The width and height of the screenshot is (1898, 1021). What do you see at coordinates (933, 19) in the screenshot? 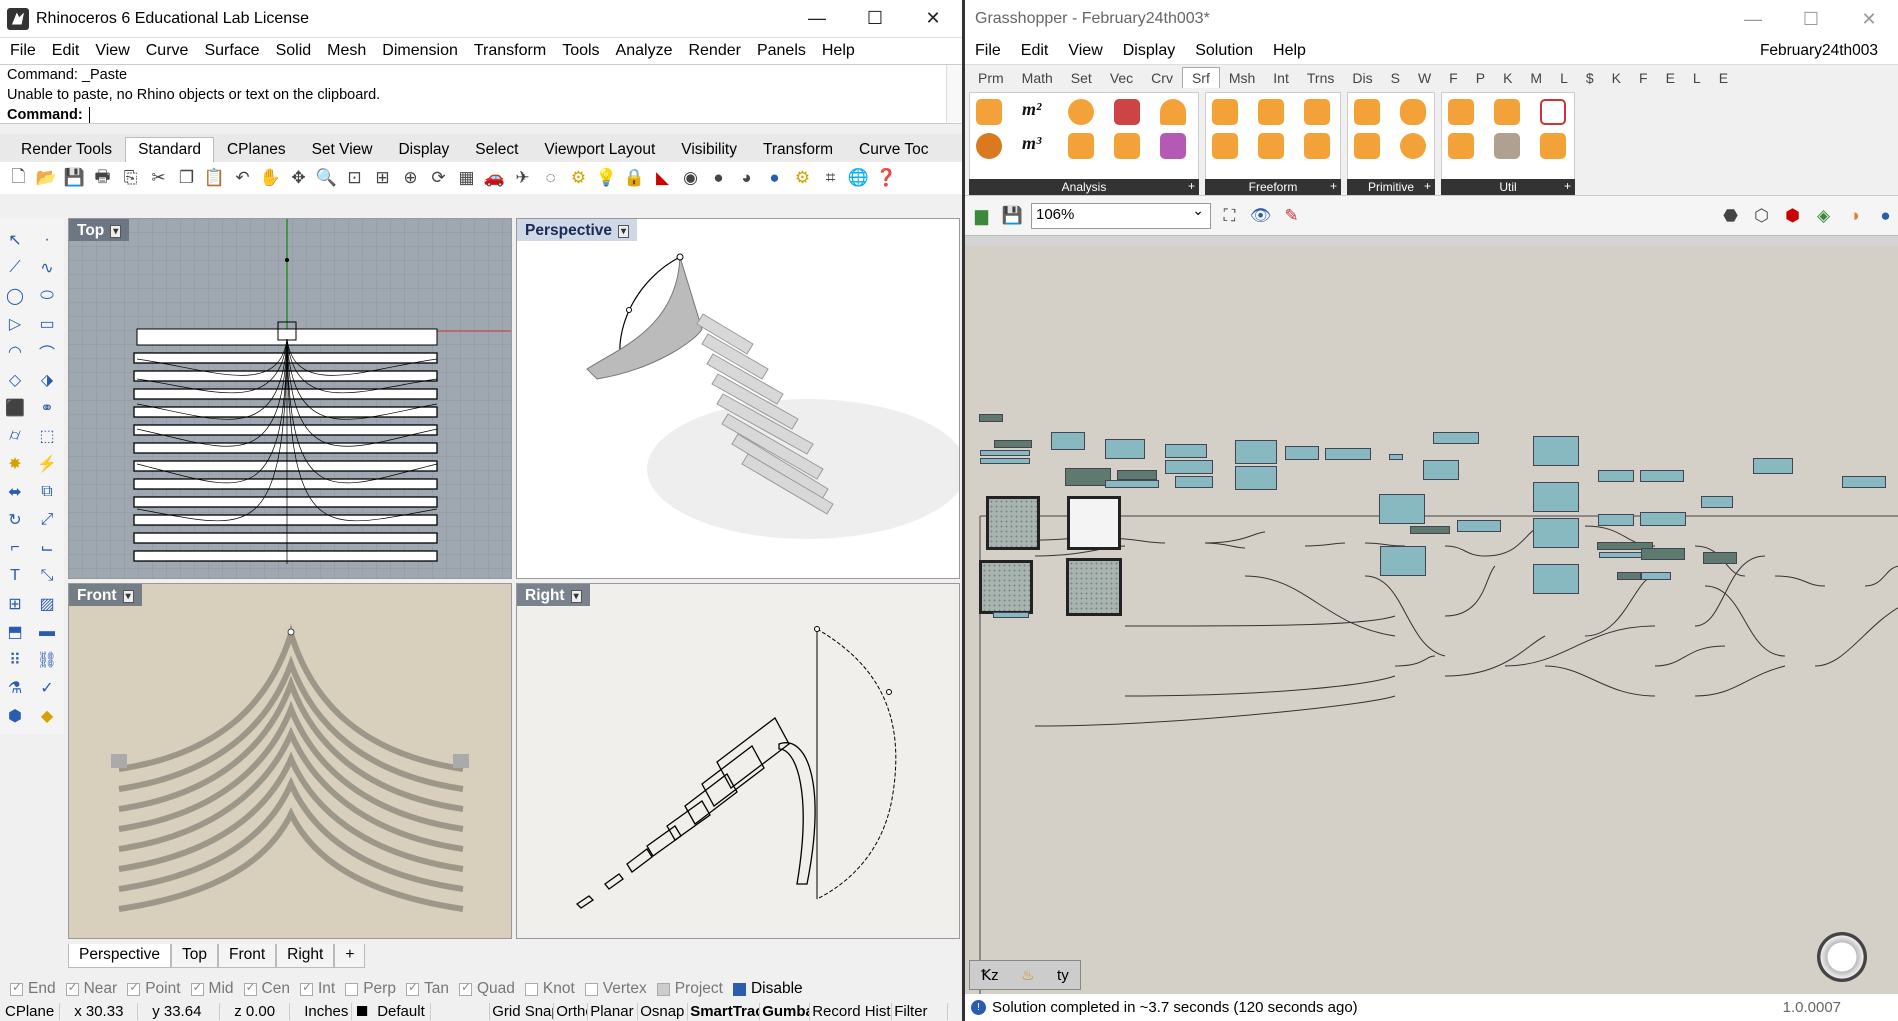
I see `close-button: ✕` at bounding box center [933, 19].